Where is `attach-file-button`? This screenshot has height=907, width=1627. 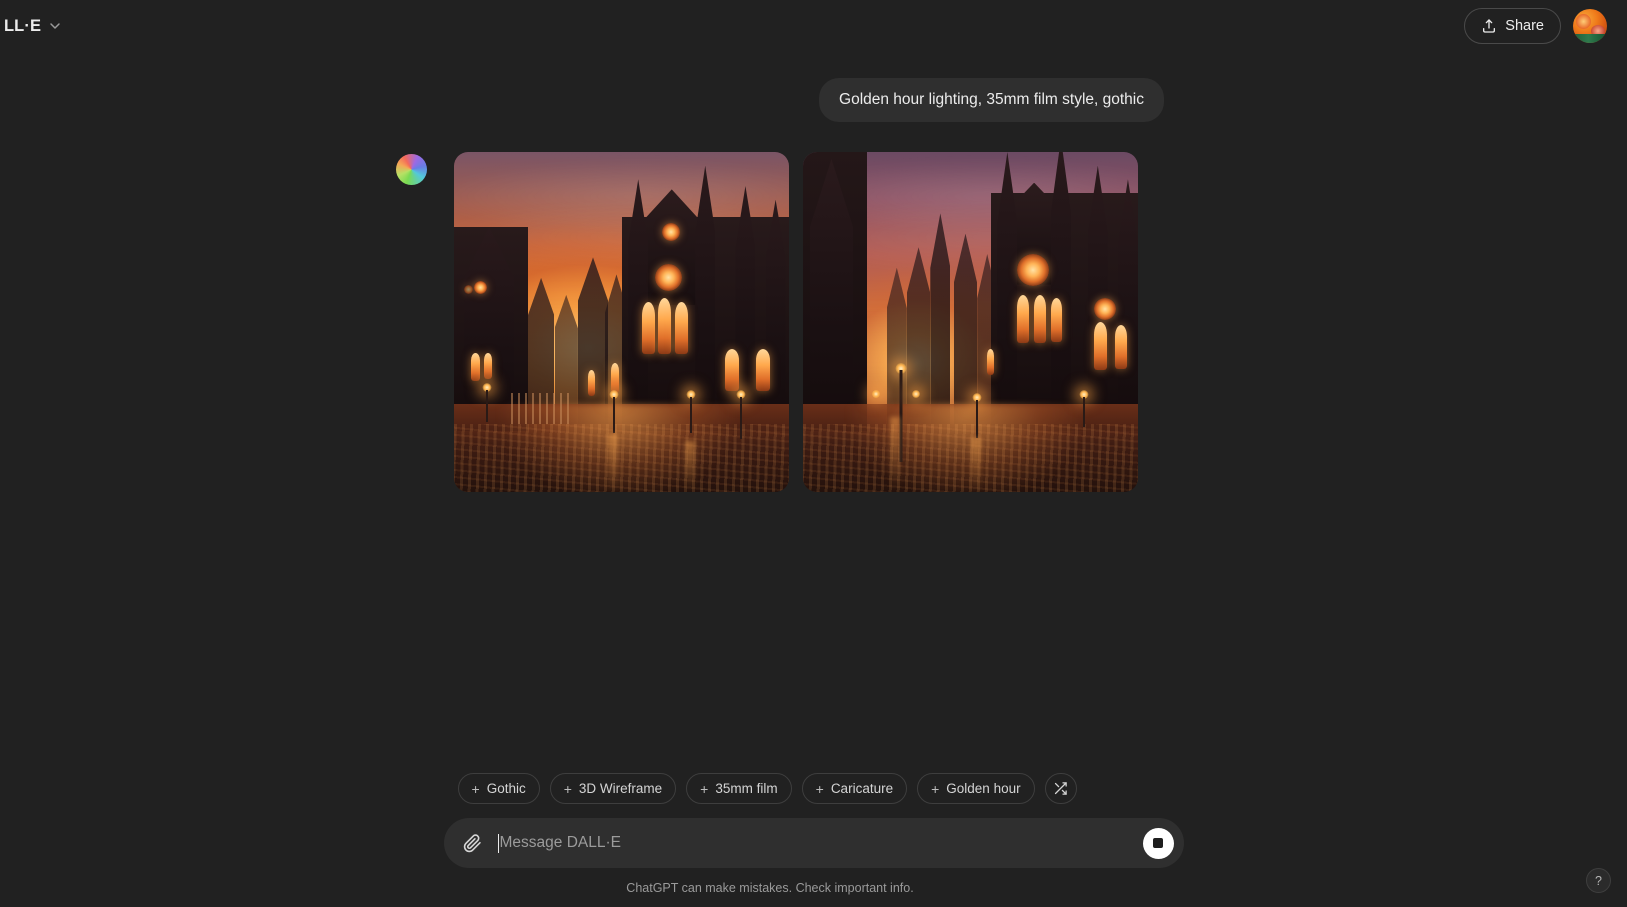
attach-file-button is located at coordinates (473, 843).